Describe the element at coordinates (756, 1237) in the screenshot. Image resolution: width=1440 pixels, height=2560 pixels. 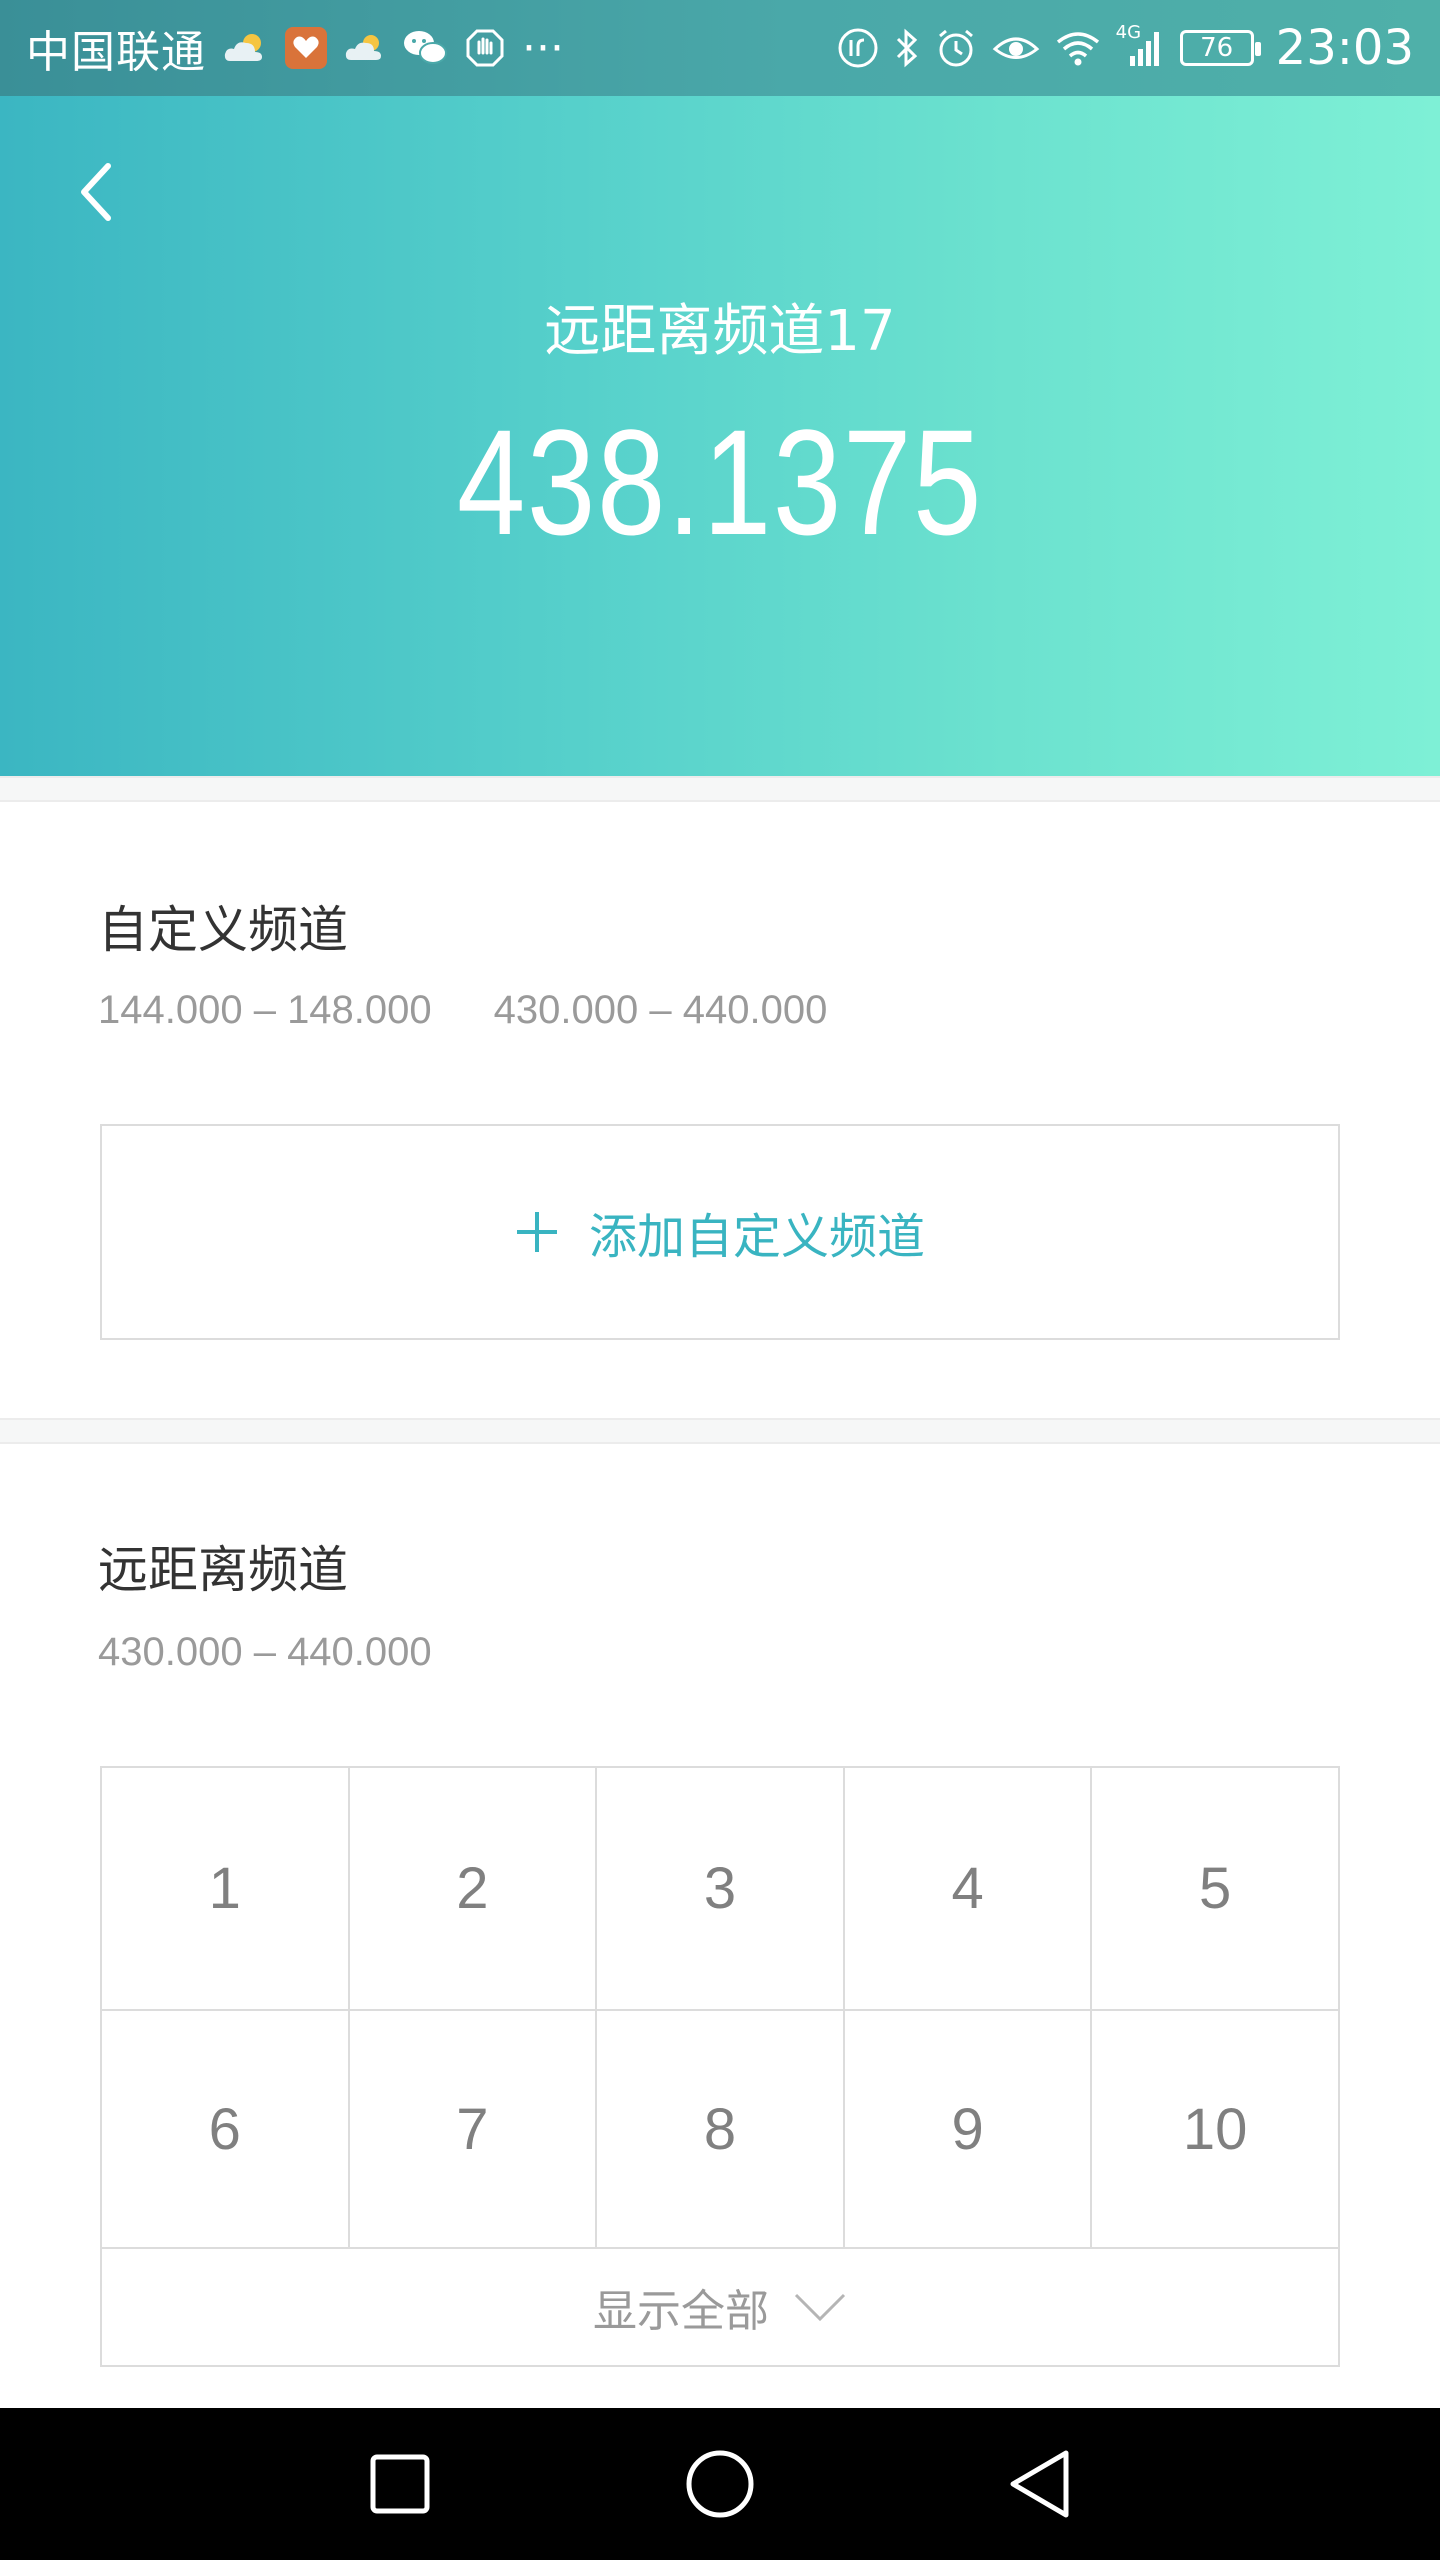
I see `add-custom-channel-label: 添加自定义频道` at that location.